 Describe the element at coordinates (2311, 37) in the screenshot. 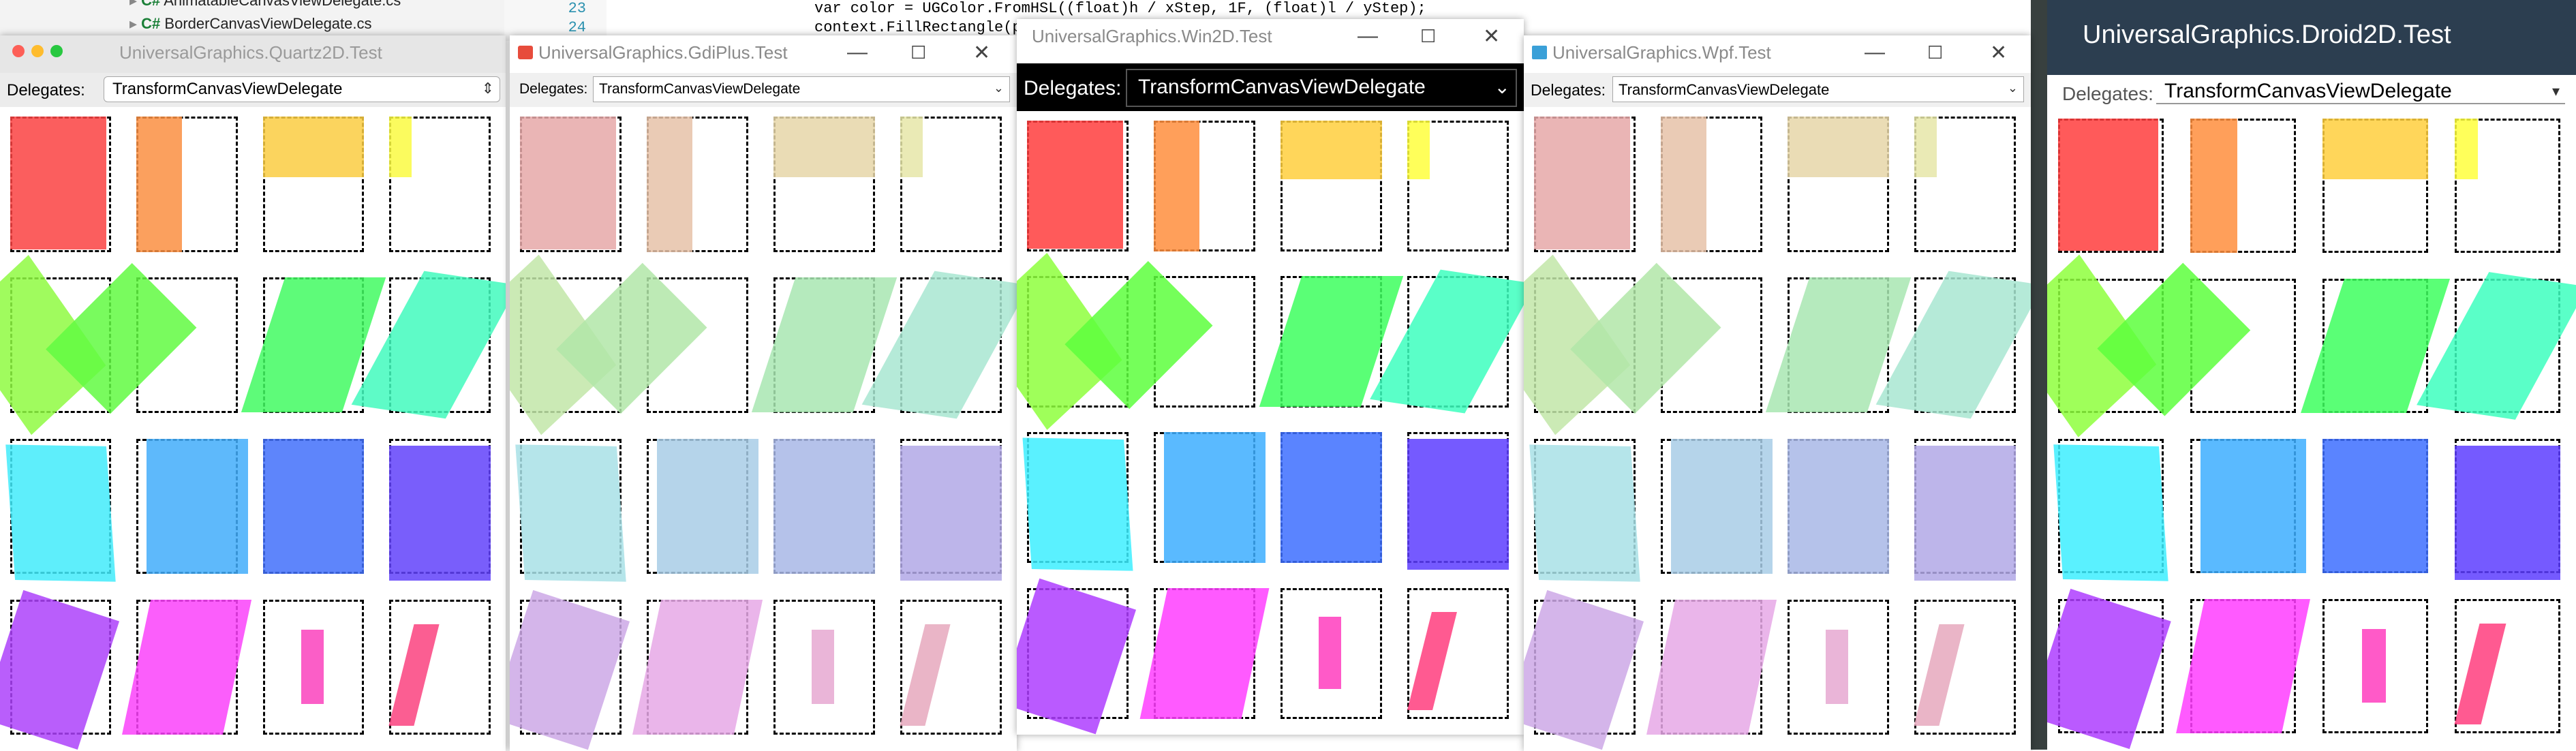

I see `action-bar: UniversalGraphics.Droid2D.Test` at that location.